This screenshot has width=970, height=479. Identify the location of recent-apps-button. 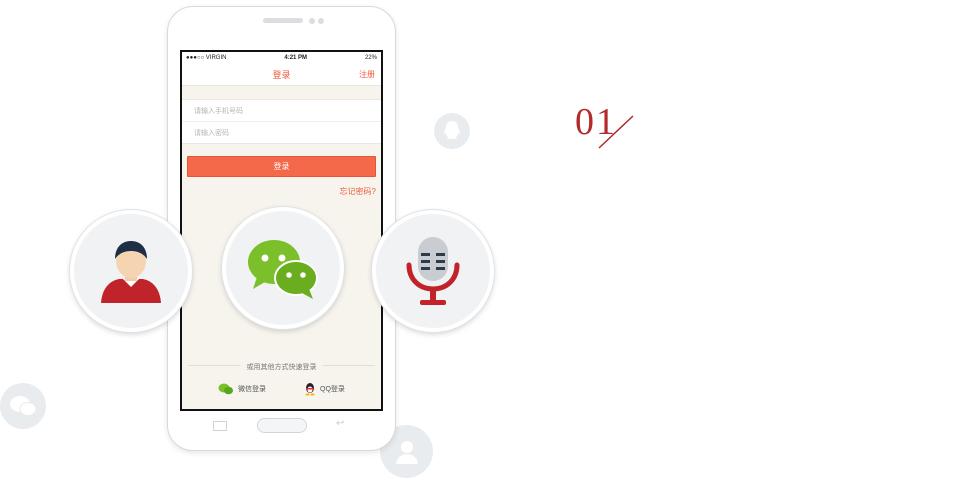
(220, 426).